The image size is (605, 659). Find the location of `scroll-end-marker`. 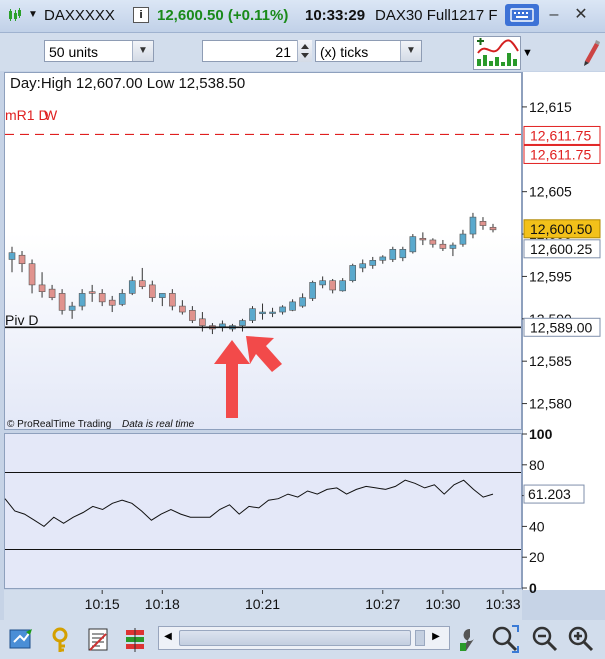

scroll-end-marker is located at coordinates (420, 638).